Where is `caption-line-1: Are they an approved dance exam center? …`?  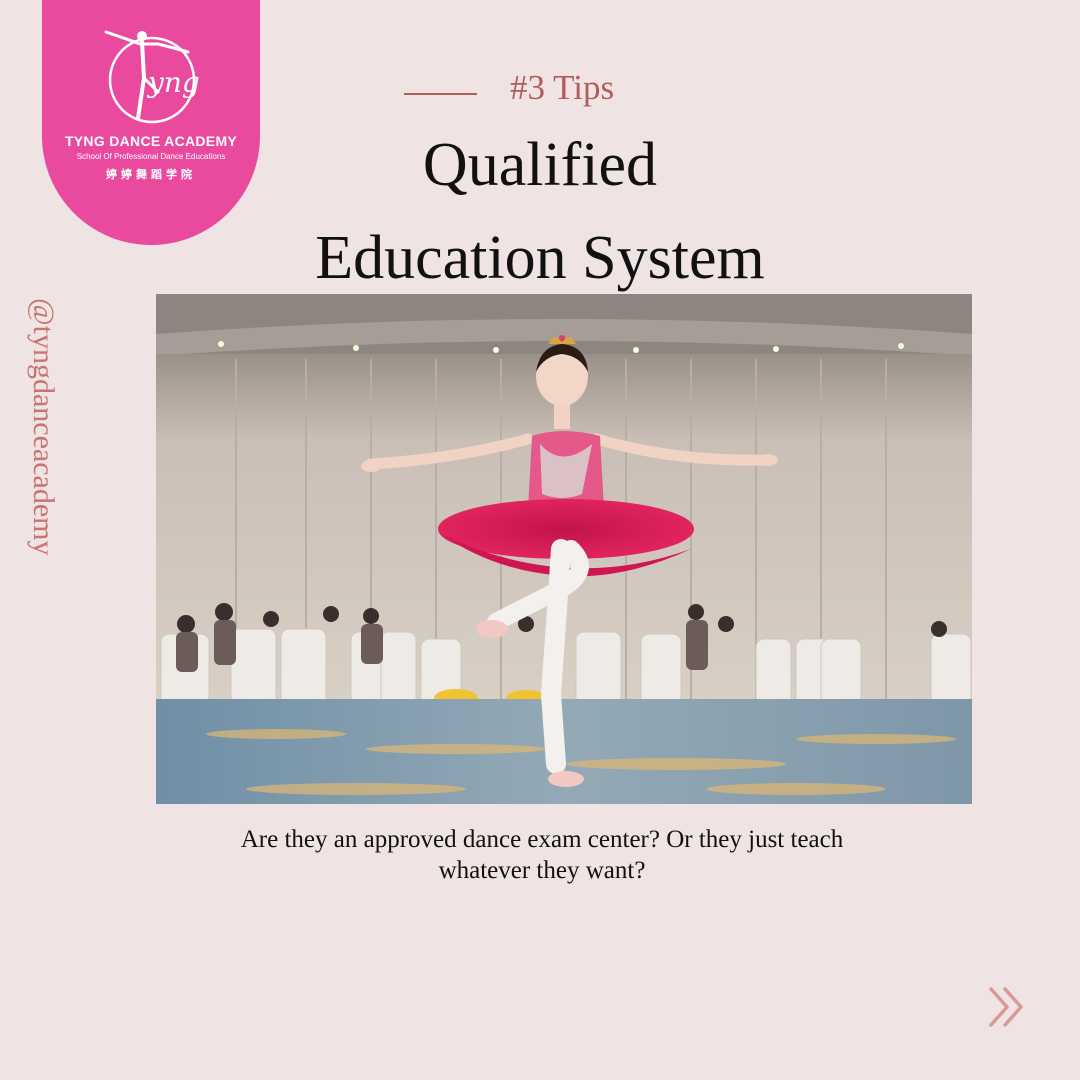
caption-line-1: Are they an approved dance exam center? … is located at coordinates (542, 839).